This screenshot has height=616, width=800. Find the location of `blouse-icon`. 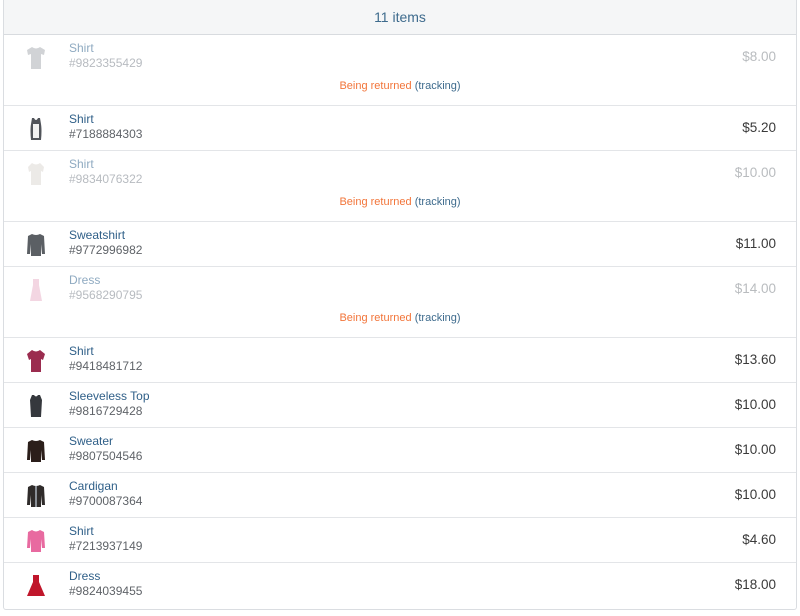

blouse-icon is located at coordinates (36, 174).